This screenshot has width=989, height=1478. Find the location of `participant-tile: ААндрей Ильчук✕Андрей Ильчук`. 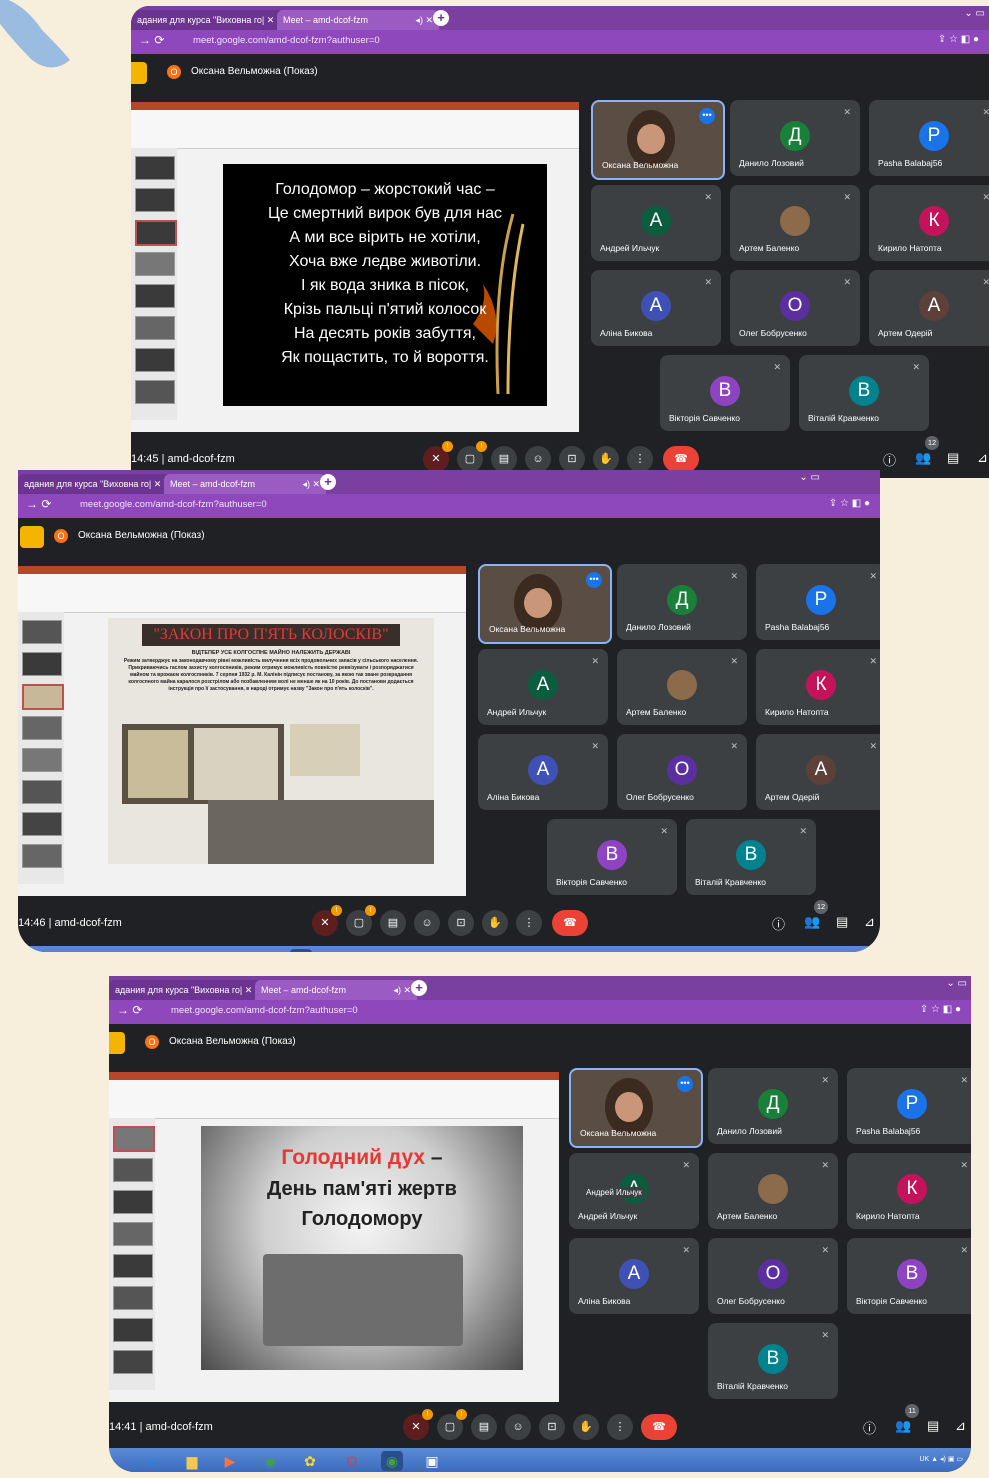

participant-tile: ААндрей Ильчук✕Андрей Ильчук is located at coordinates (634, 1191).